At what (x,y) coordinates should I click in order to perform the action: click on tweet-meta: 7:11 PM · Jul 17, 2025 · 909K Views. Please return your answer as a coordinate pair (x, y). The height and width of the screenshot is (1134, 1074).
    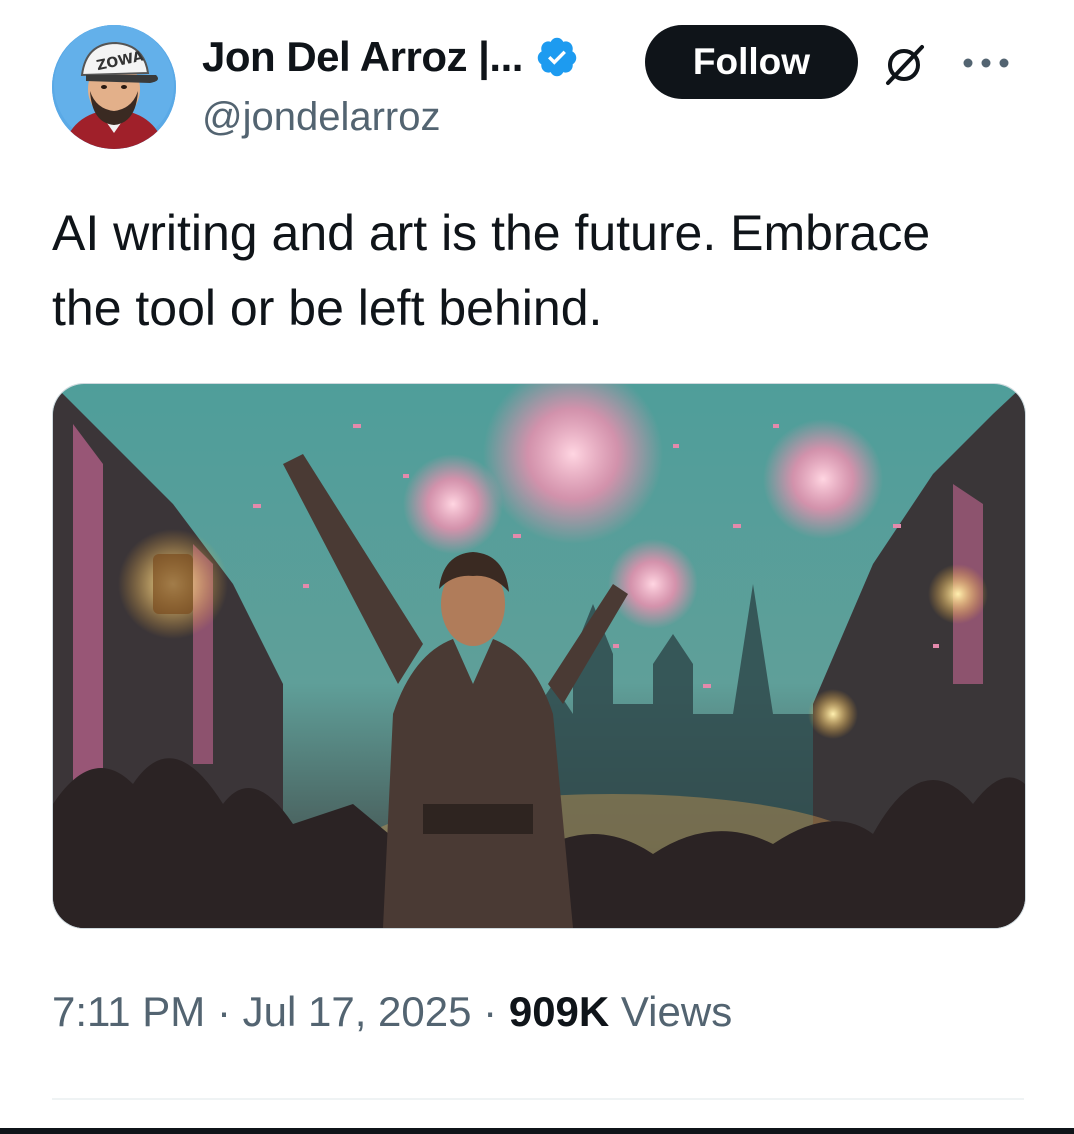
    Looking at the image, I should click on (392, 1012).